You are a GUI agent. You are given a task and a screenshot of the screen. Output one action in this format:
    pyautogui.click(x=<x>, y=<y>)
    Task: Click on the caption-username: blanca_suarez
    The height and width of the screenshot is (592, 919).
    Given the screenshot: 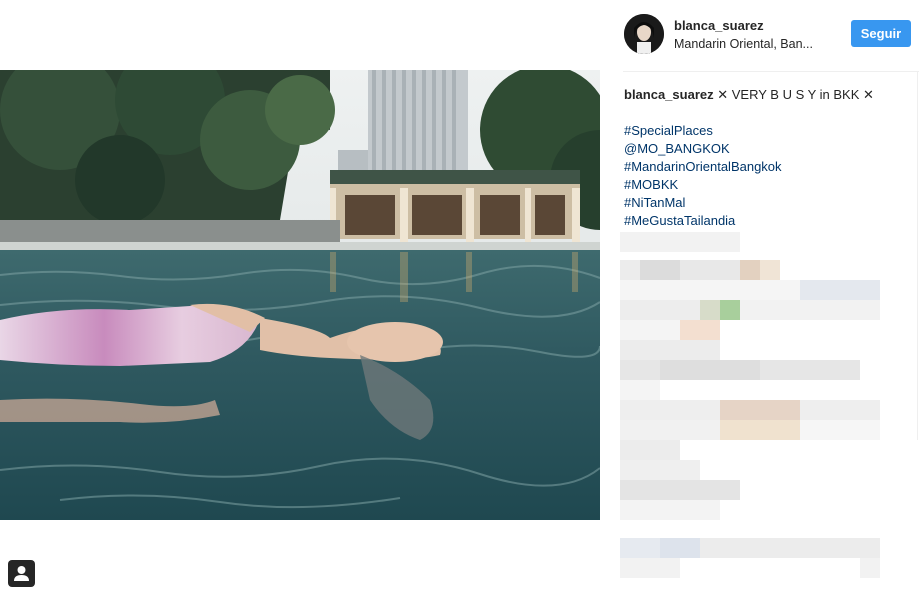 What is the action you would take?
    pyautogui.click(x=669, y=94)
    